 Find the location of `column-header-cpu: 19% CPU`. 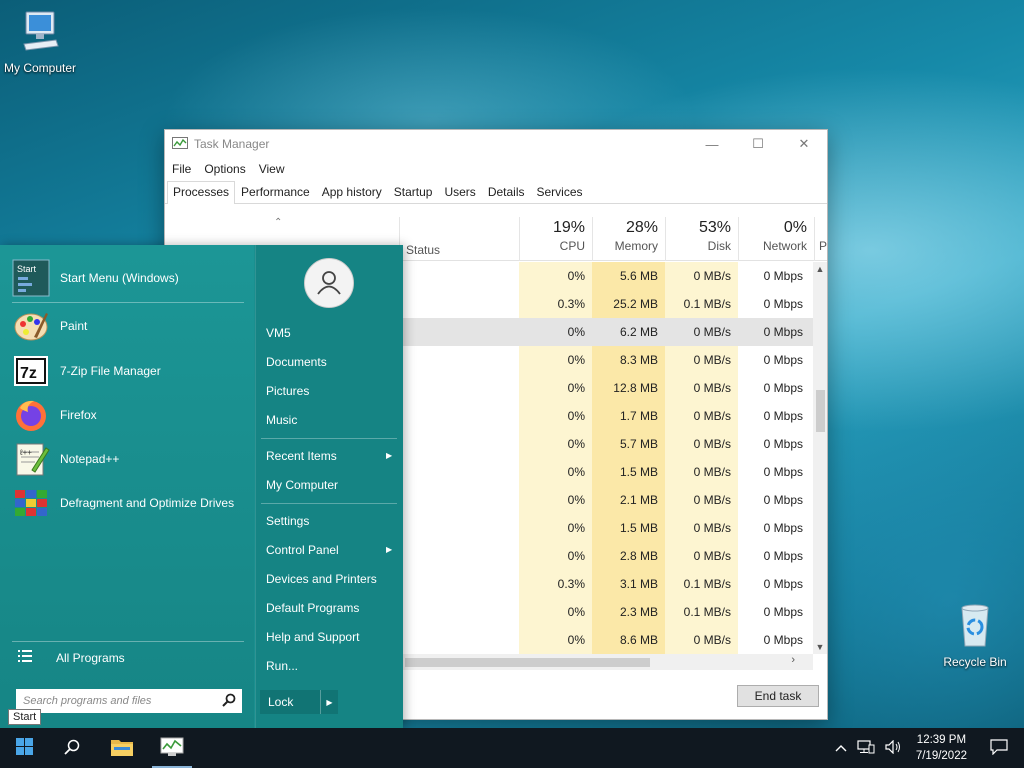

column-header-cpu: 19% CPU is located at coordinates (555, 239).